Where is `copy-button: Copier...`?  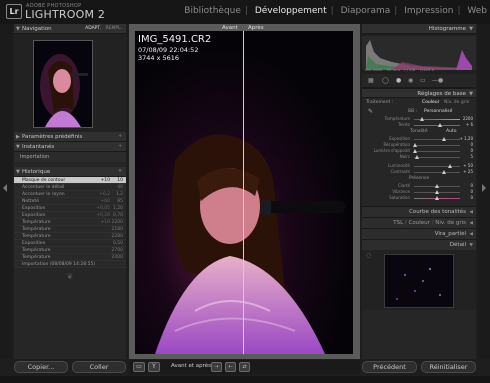 copy-button: Copier... is located at coordinates (41, 367).